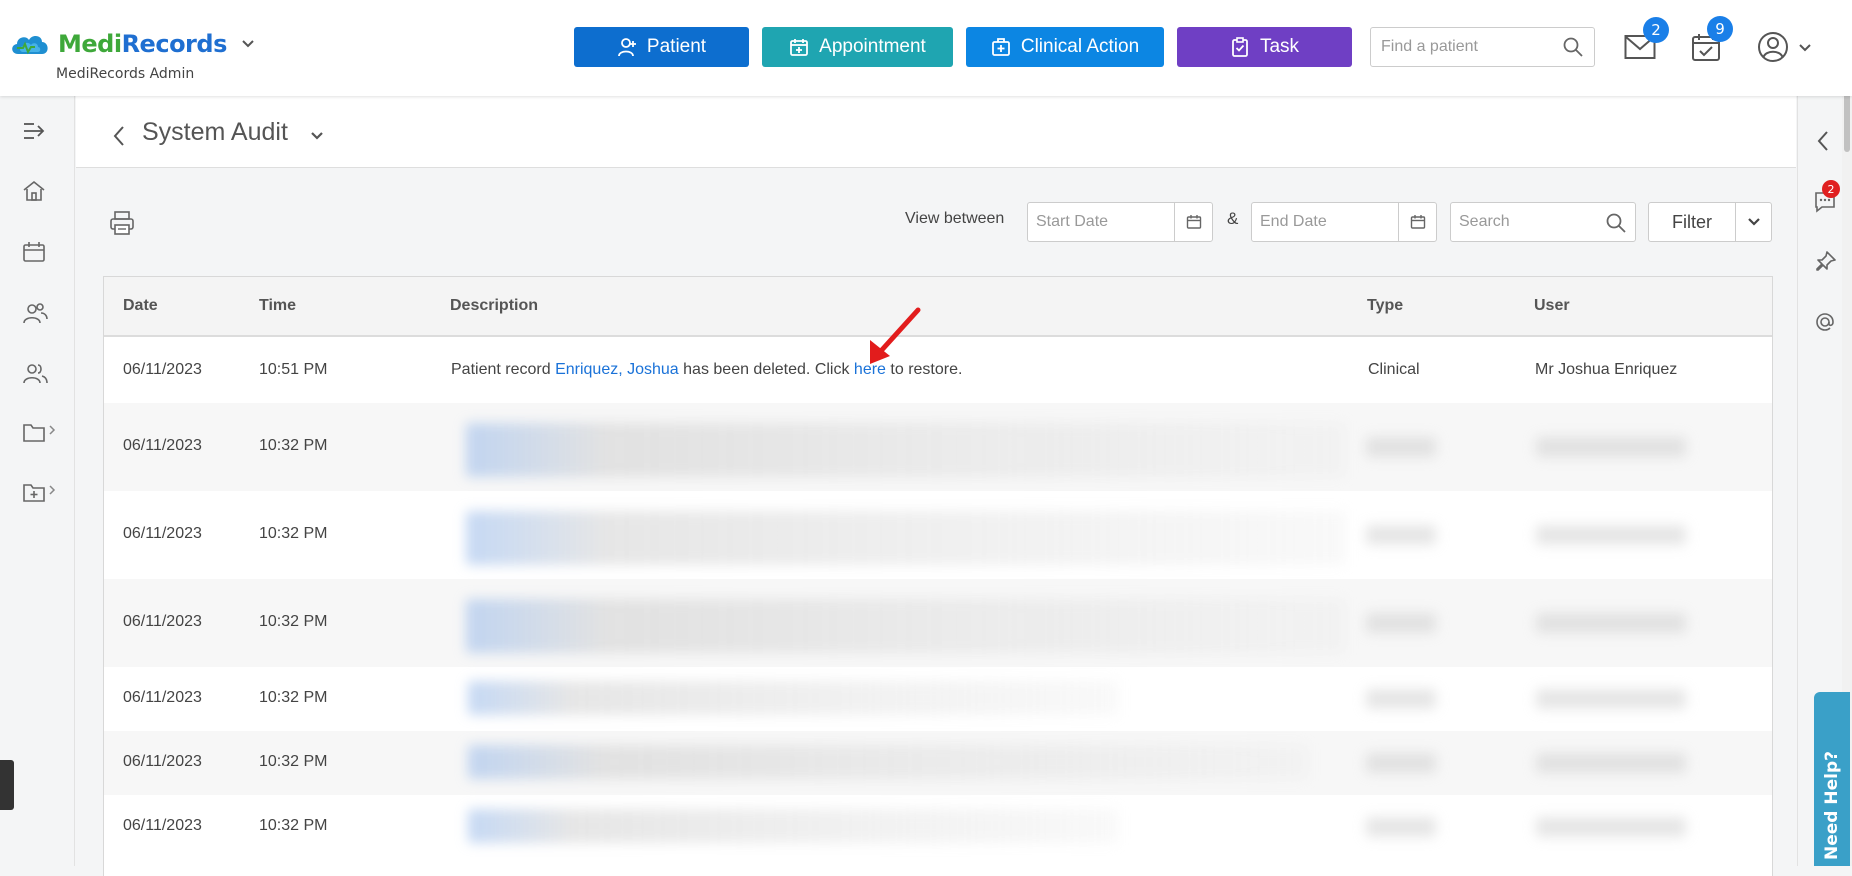  What do you see at coordinates (1461, 47) in the screenshot?
I see `find-patient-input` at bounding box center [1461, 47].